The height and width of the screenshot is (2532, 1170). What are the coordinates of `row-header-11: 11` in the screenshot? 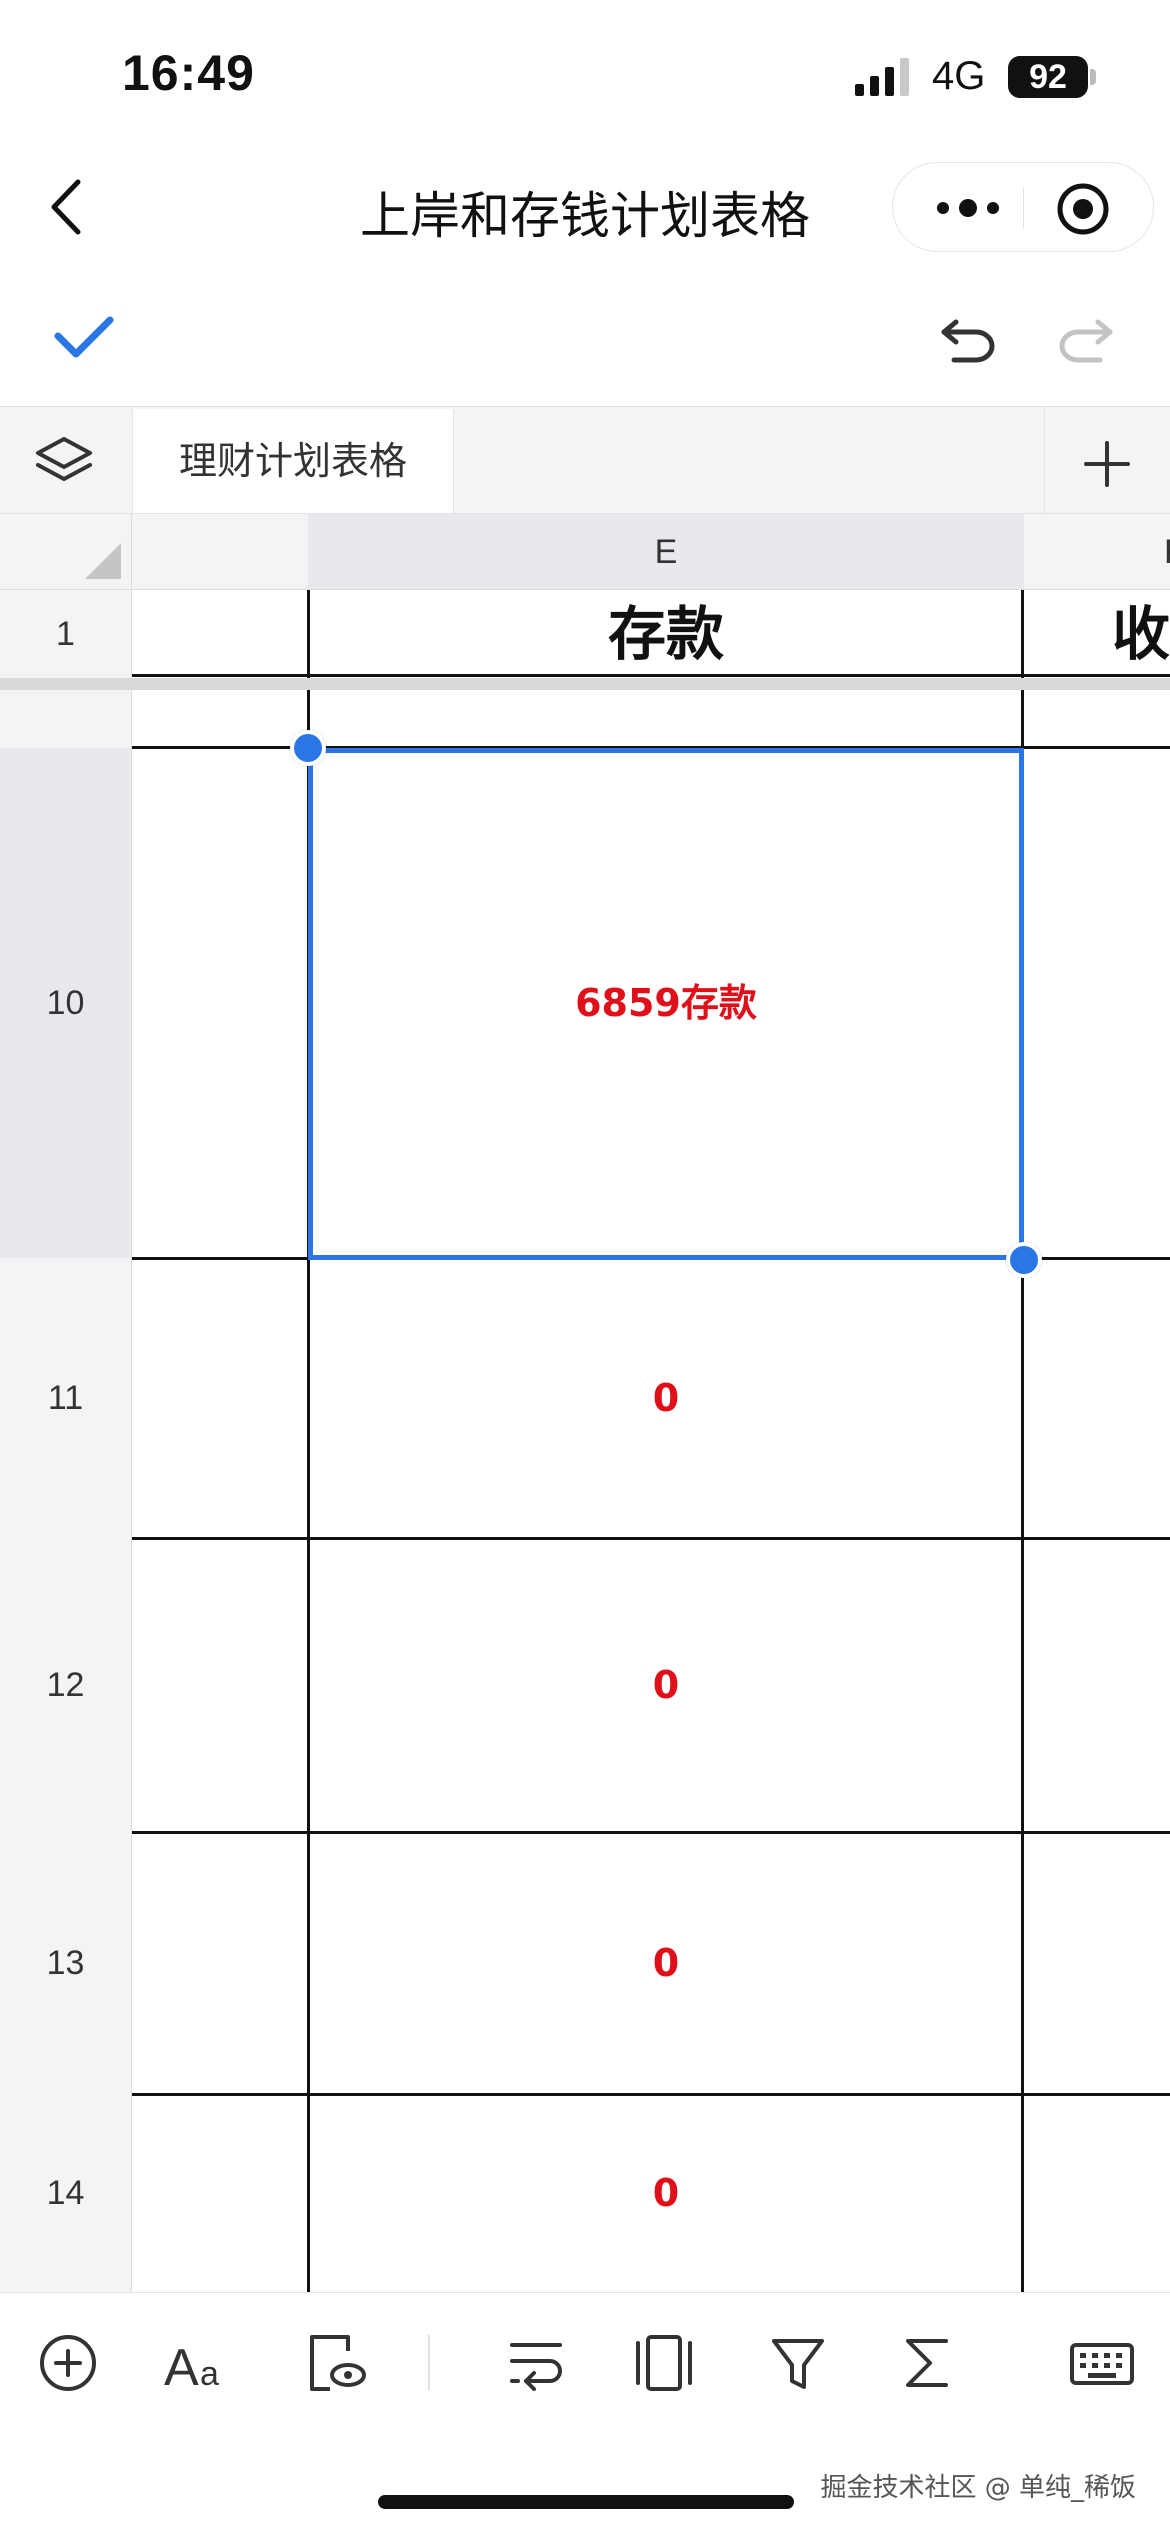 It's located at (66, 1398).